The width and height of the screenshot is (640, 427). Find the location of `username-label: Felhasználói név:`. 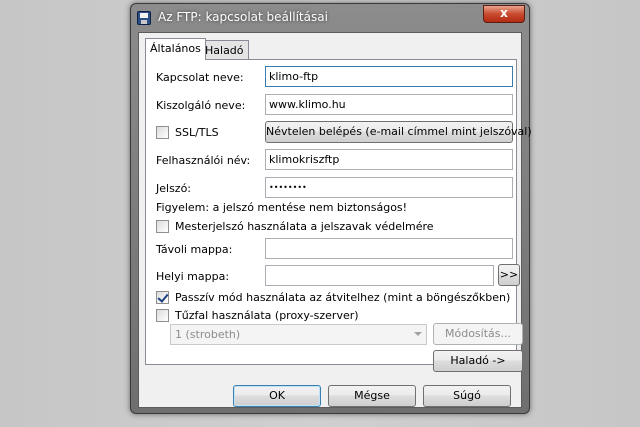

username-label: Felhasználói név: is located at coordinates (203, 160).